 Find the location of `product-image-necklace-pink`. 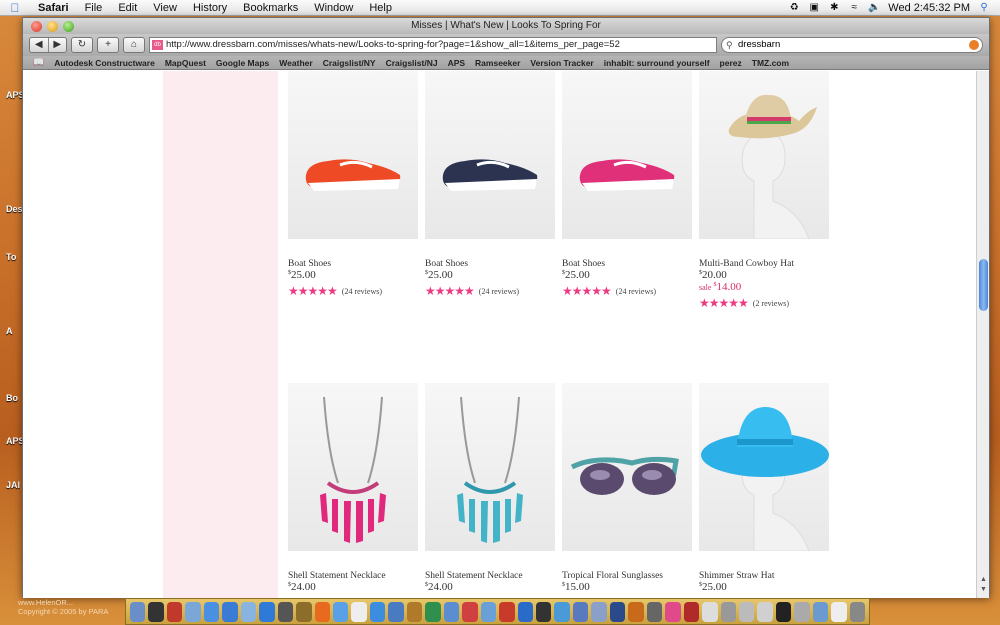

product-image-necklace-pink is located at coordinates (353, 467).